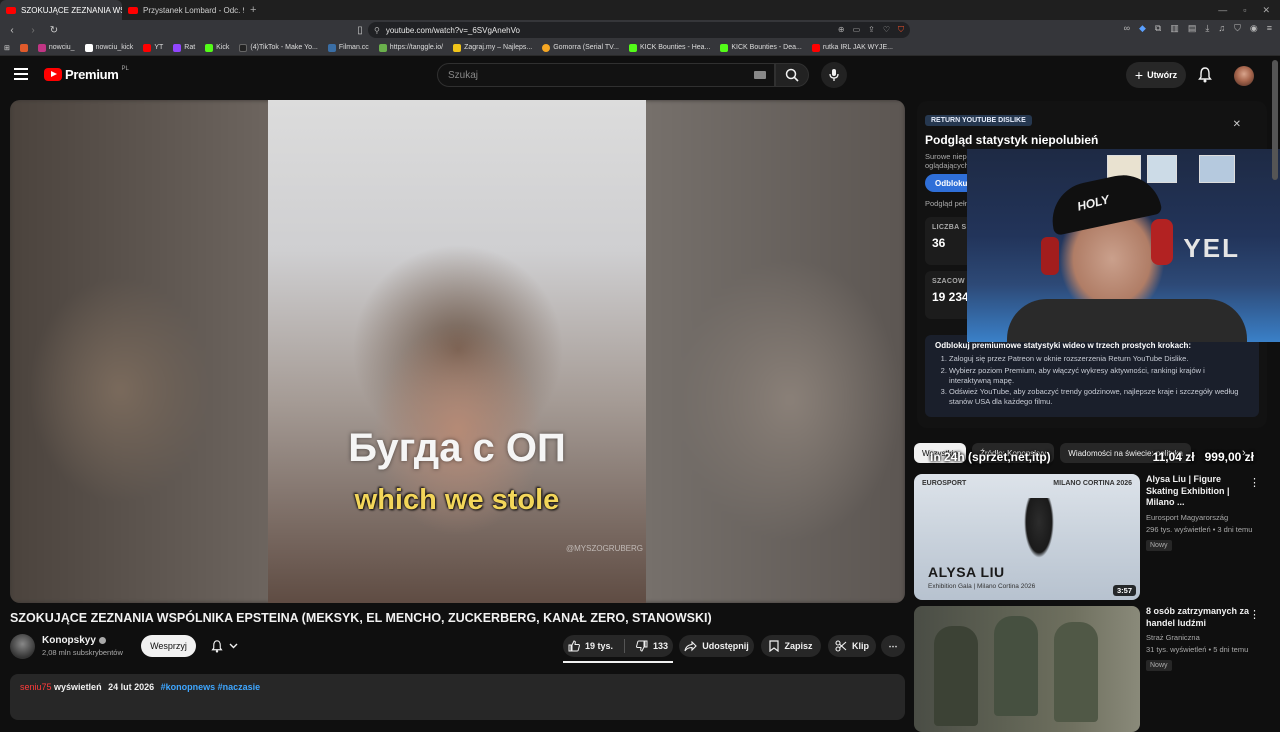  I want to click on more-actions-icon: ⋯, so click(893, 646).